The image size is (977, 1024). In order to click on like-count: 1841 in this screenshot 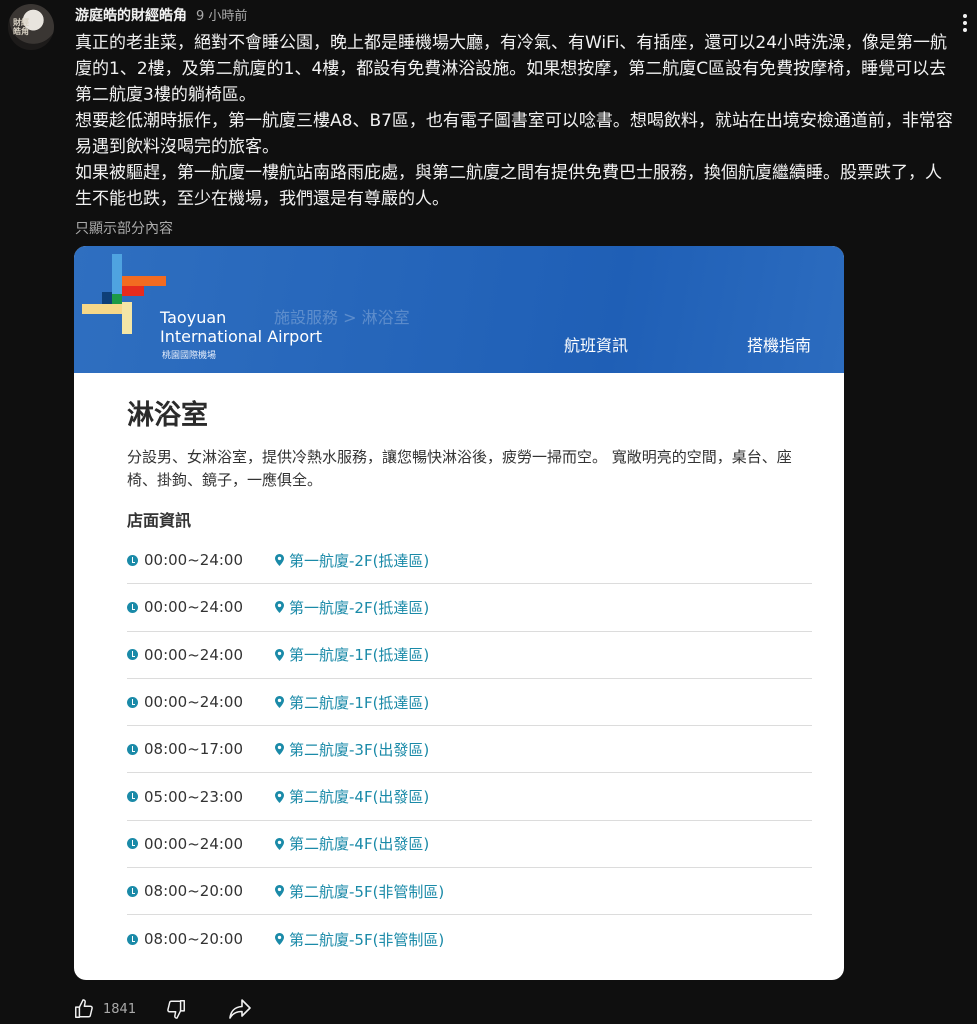, I will do `click(120, 1009)`.